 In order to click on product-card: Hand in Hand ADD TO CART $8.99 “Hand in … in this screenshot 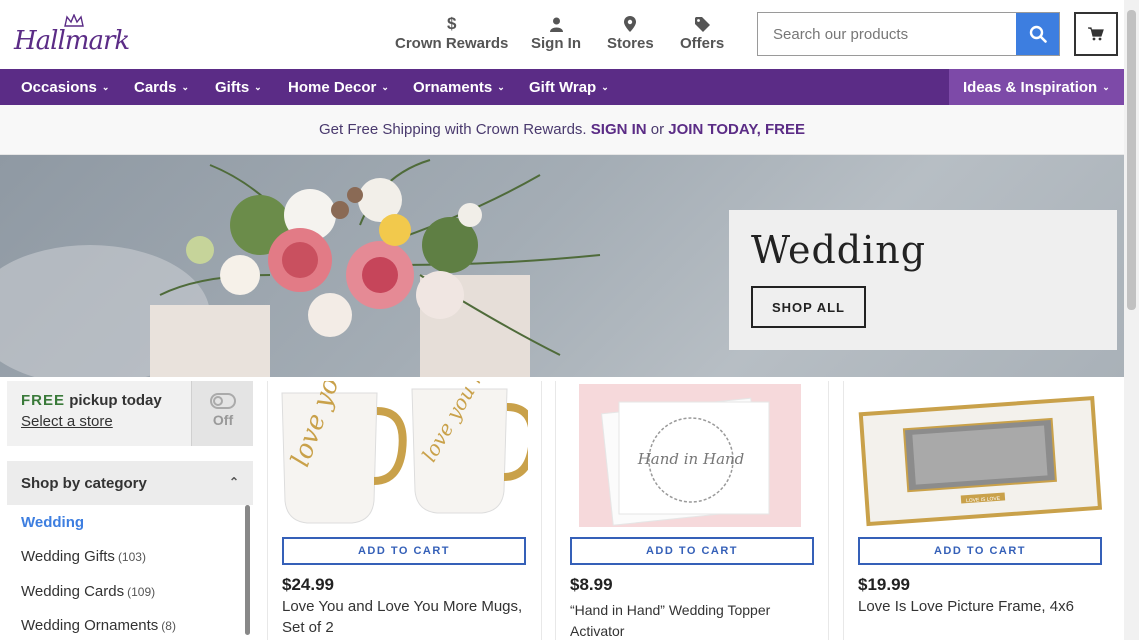, I will do `click(696, 510)`.